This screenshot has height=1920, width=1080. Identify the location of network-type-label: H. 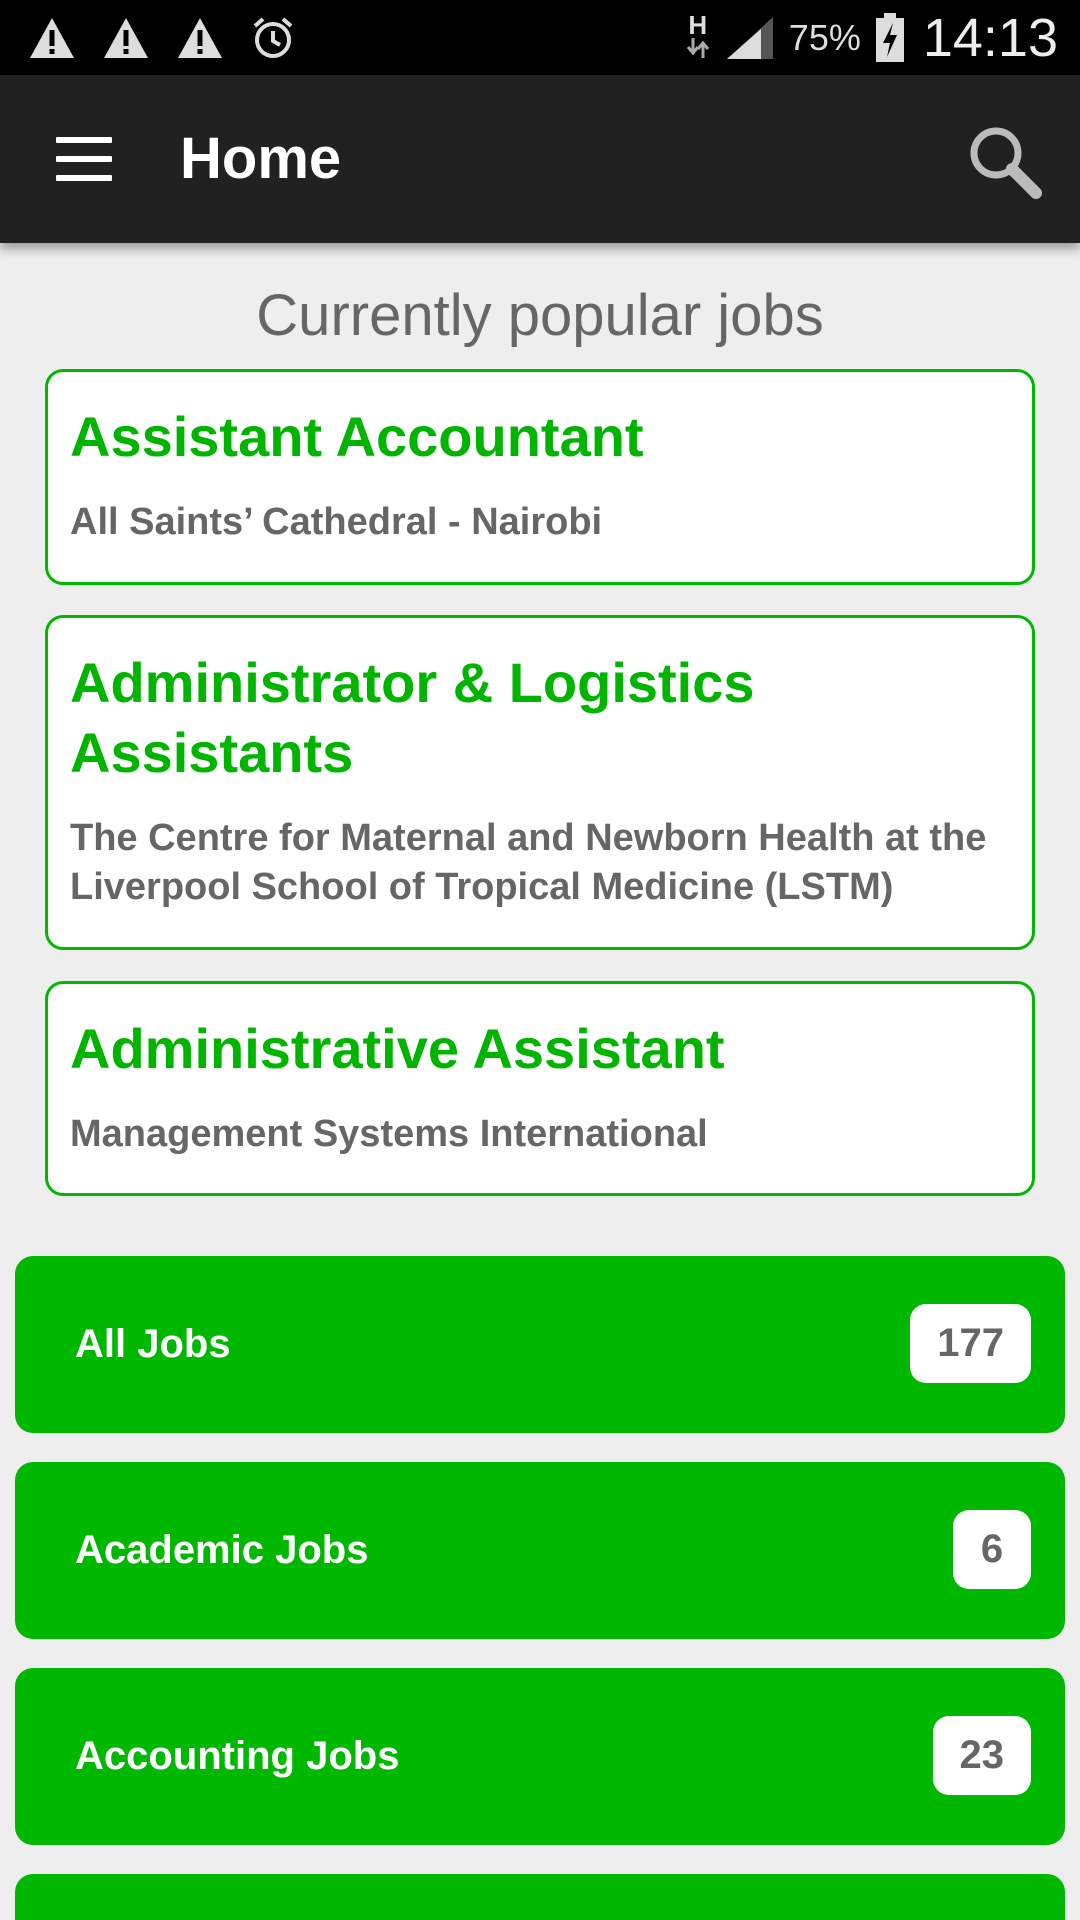
(698, 25).